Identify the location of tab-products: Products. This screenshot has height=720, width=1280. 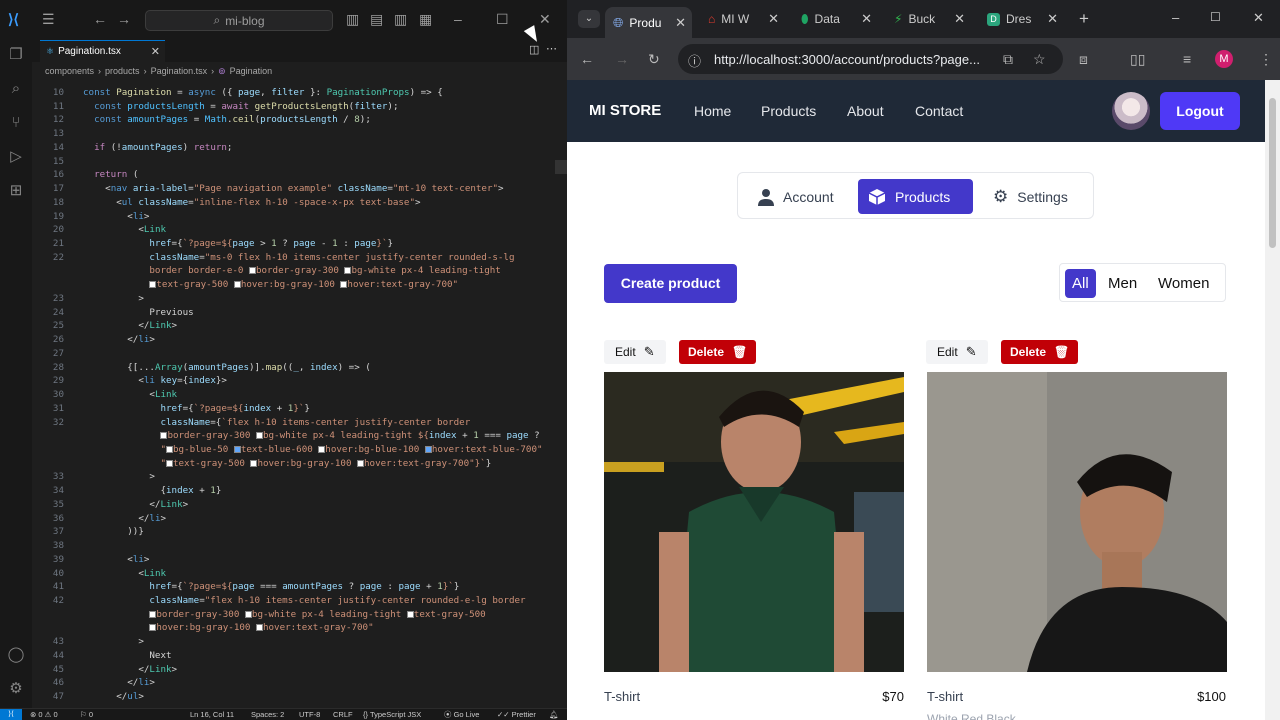
(915, 196).